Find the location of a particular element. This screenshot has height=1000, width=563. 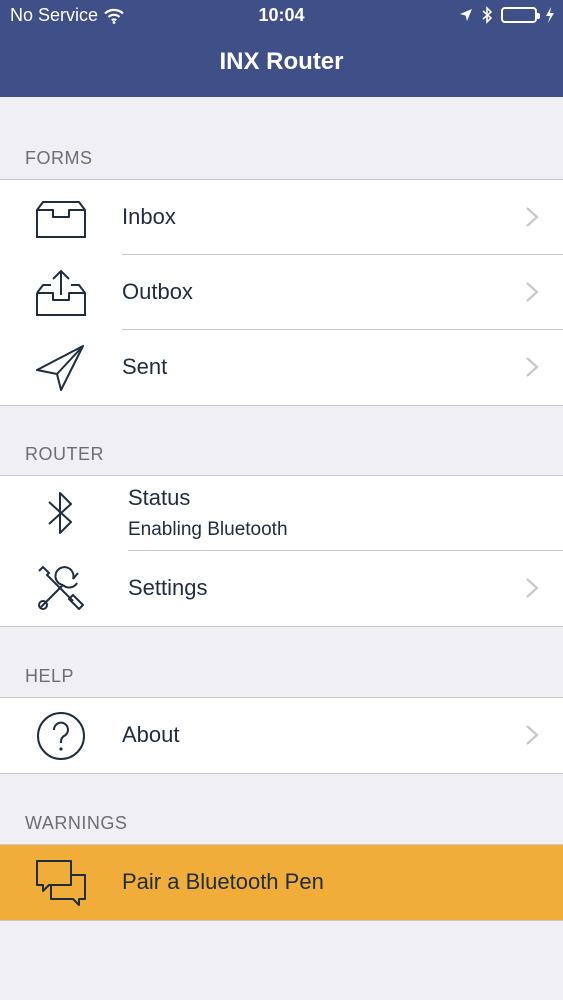

help-group: About is located at coordinates (281, 735).